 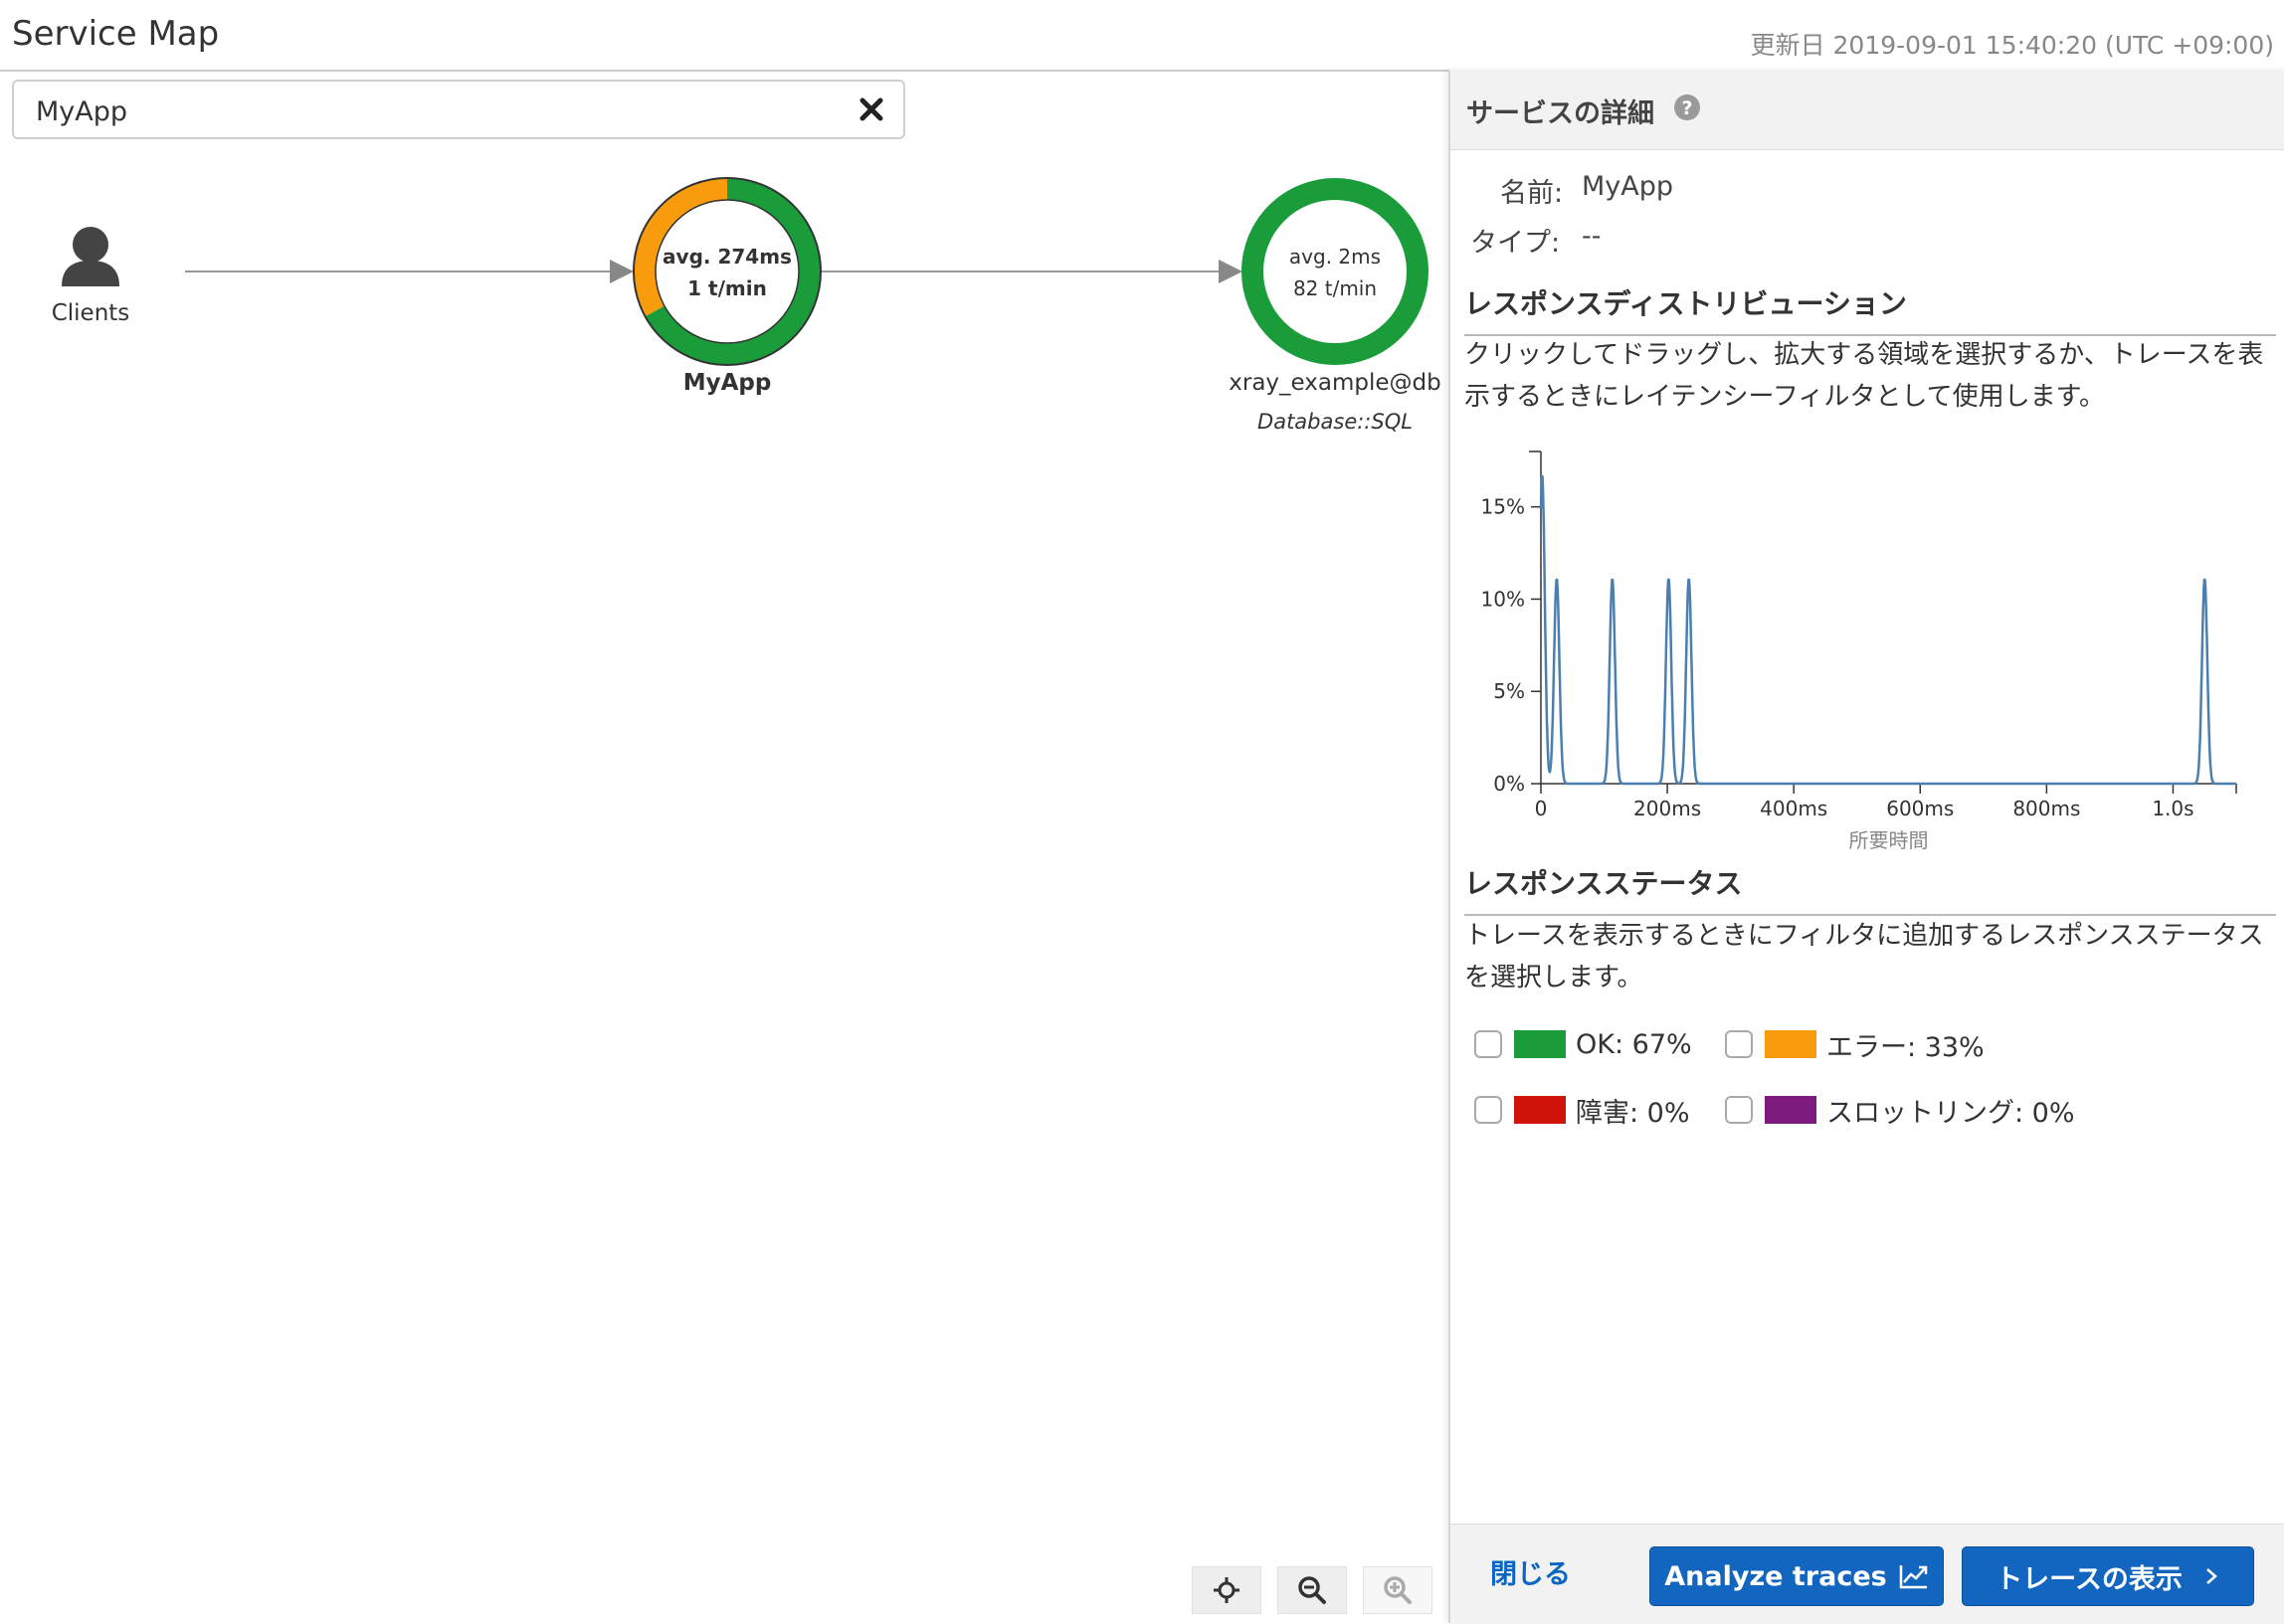 What do you see at coordinates (1542, 808) in the screenshot?
I see `x-tick-label: 0` at bounding box center [1542, 808].